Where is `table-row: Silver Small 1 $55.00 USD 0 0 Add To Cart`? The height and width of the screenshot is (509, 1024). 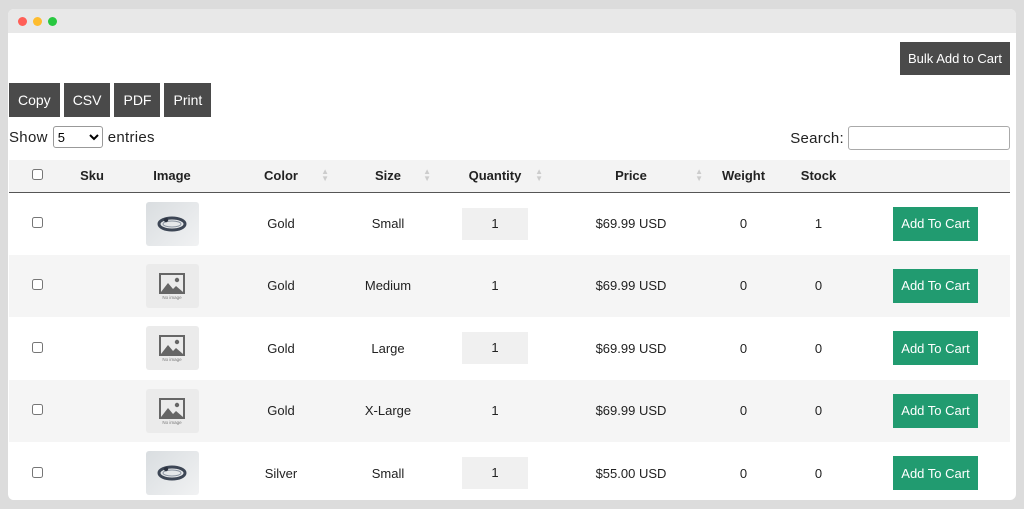
table-row: Silver Small 1 $55.00 USD 0 0 Add To Cart is located at coordinates (509, 471).